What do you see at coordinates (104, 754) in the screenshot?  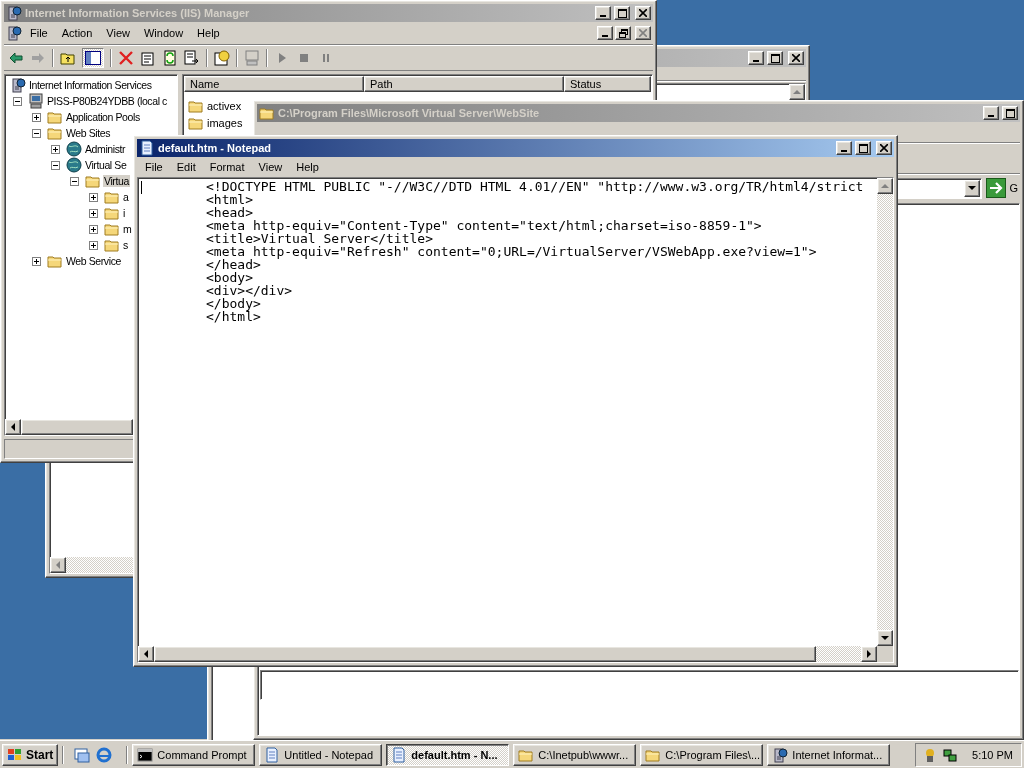 I see `browser-icon` at bounding box center [104, 754].